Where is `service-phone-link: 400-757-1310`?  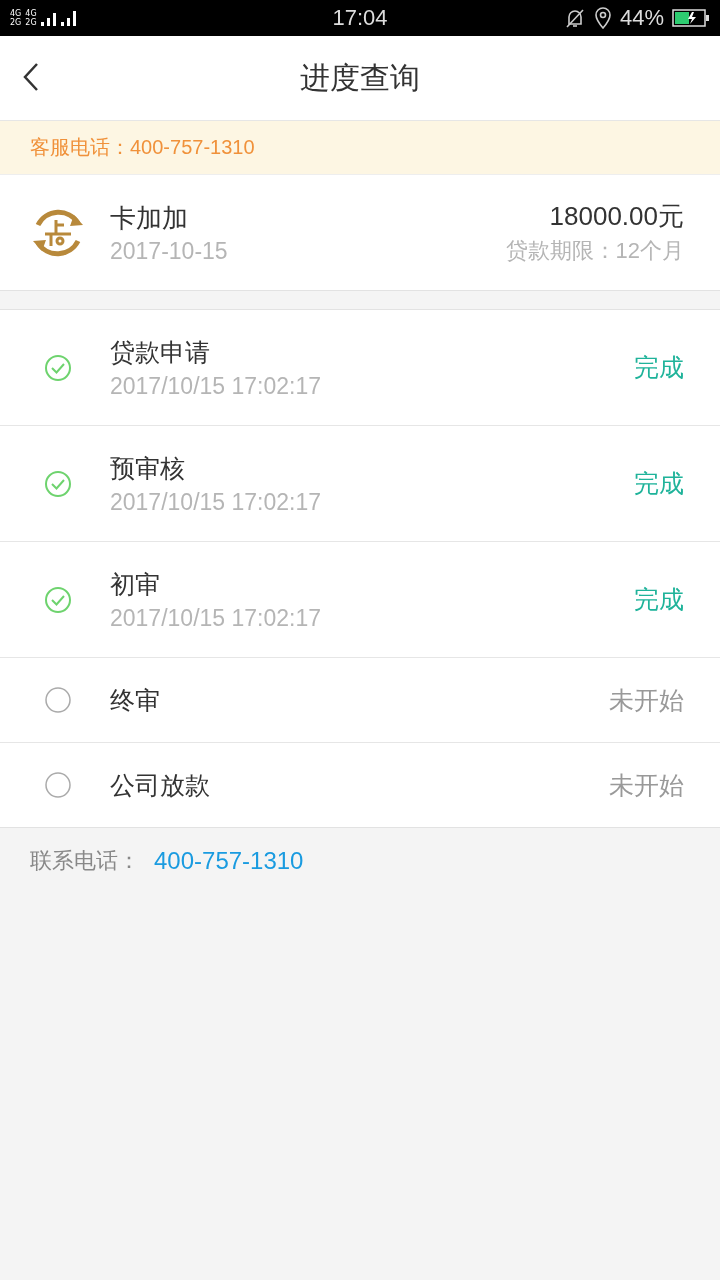
service-phone-link: 400-757-1310 is located at coordinates (192, 147).